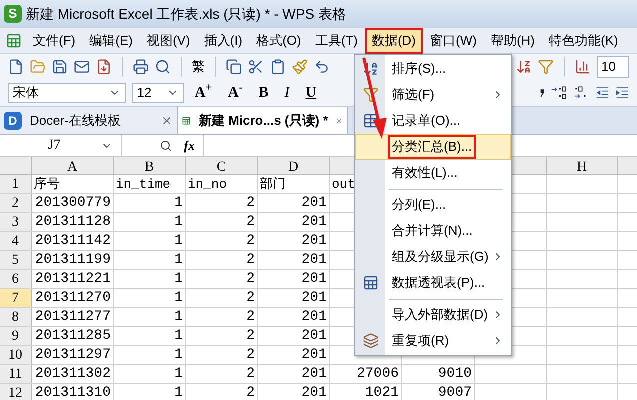  Describe the element at coordinates (235, 93) in the screenshot. I see `format-button: A$^{-}$` at that location.